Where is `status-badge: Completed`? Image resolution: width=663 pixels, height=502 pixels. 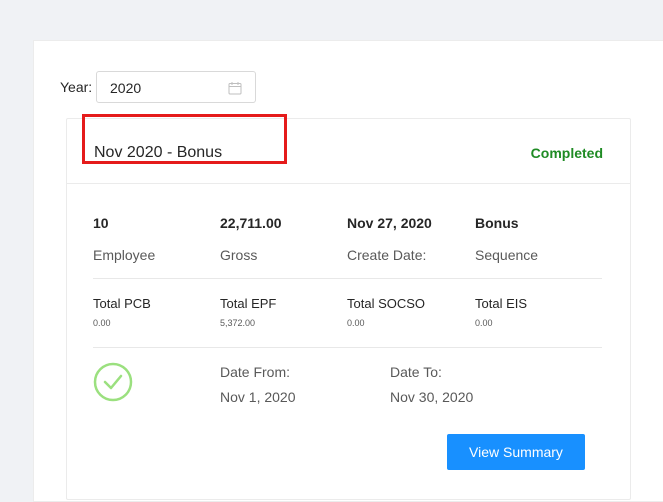
status-badge: Completed is located at coordinates (566, 153).